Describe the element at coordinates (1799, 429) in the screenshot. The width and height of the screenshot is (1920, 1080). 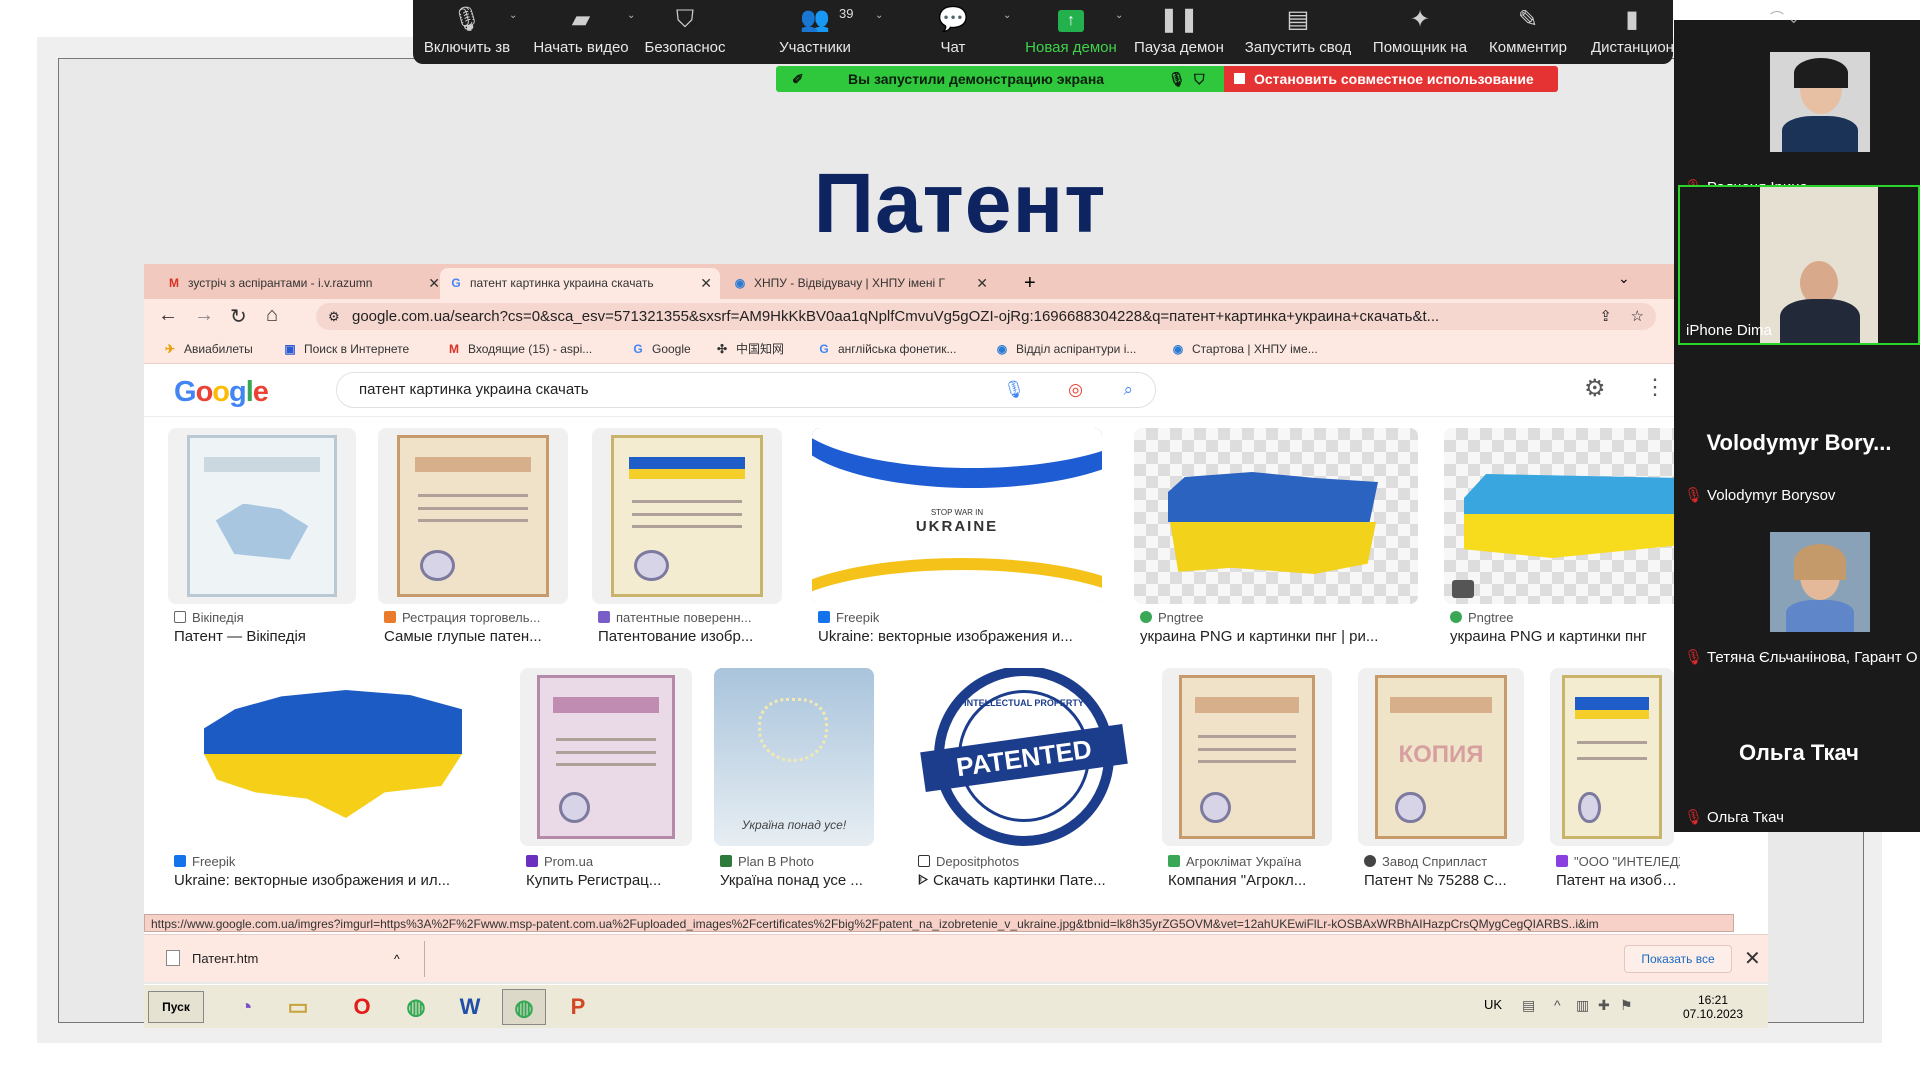
I see `participant-tile: Volodymyr Bory... 🎙 Volodymyr Borysov` at that location.